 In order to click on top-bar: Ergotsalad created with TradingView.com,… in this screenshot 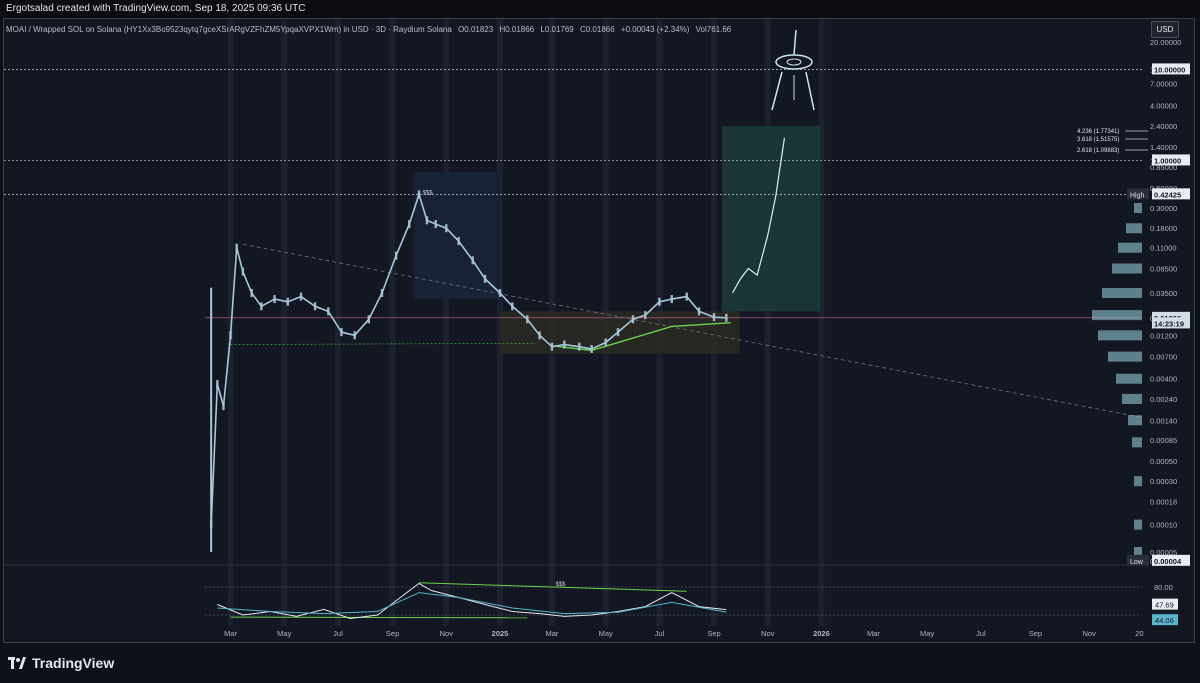, I will do `click(600, 9)`.